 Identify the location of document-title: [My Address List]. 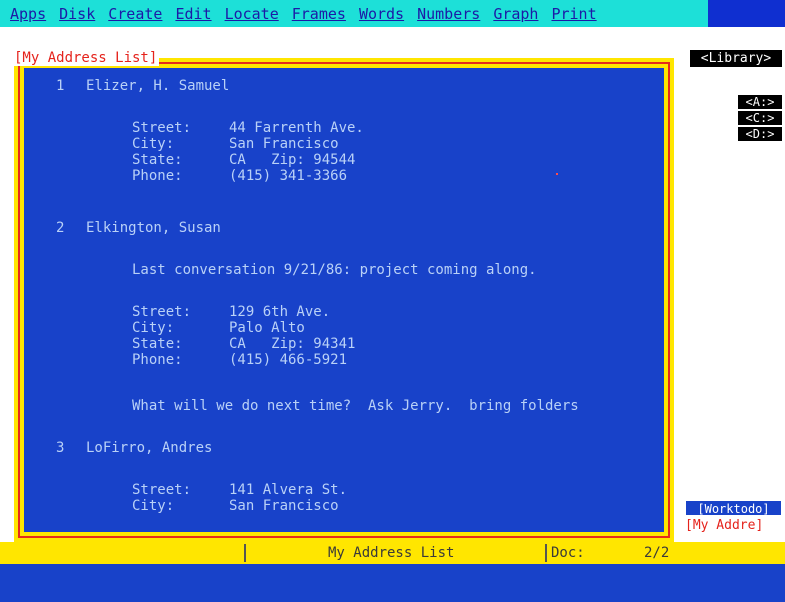
(86, 58).